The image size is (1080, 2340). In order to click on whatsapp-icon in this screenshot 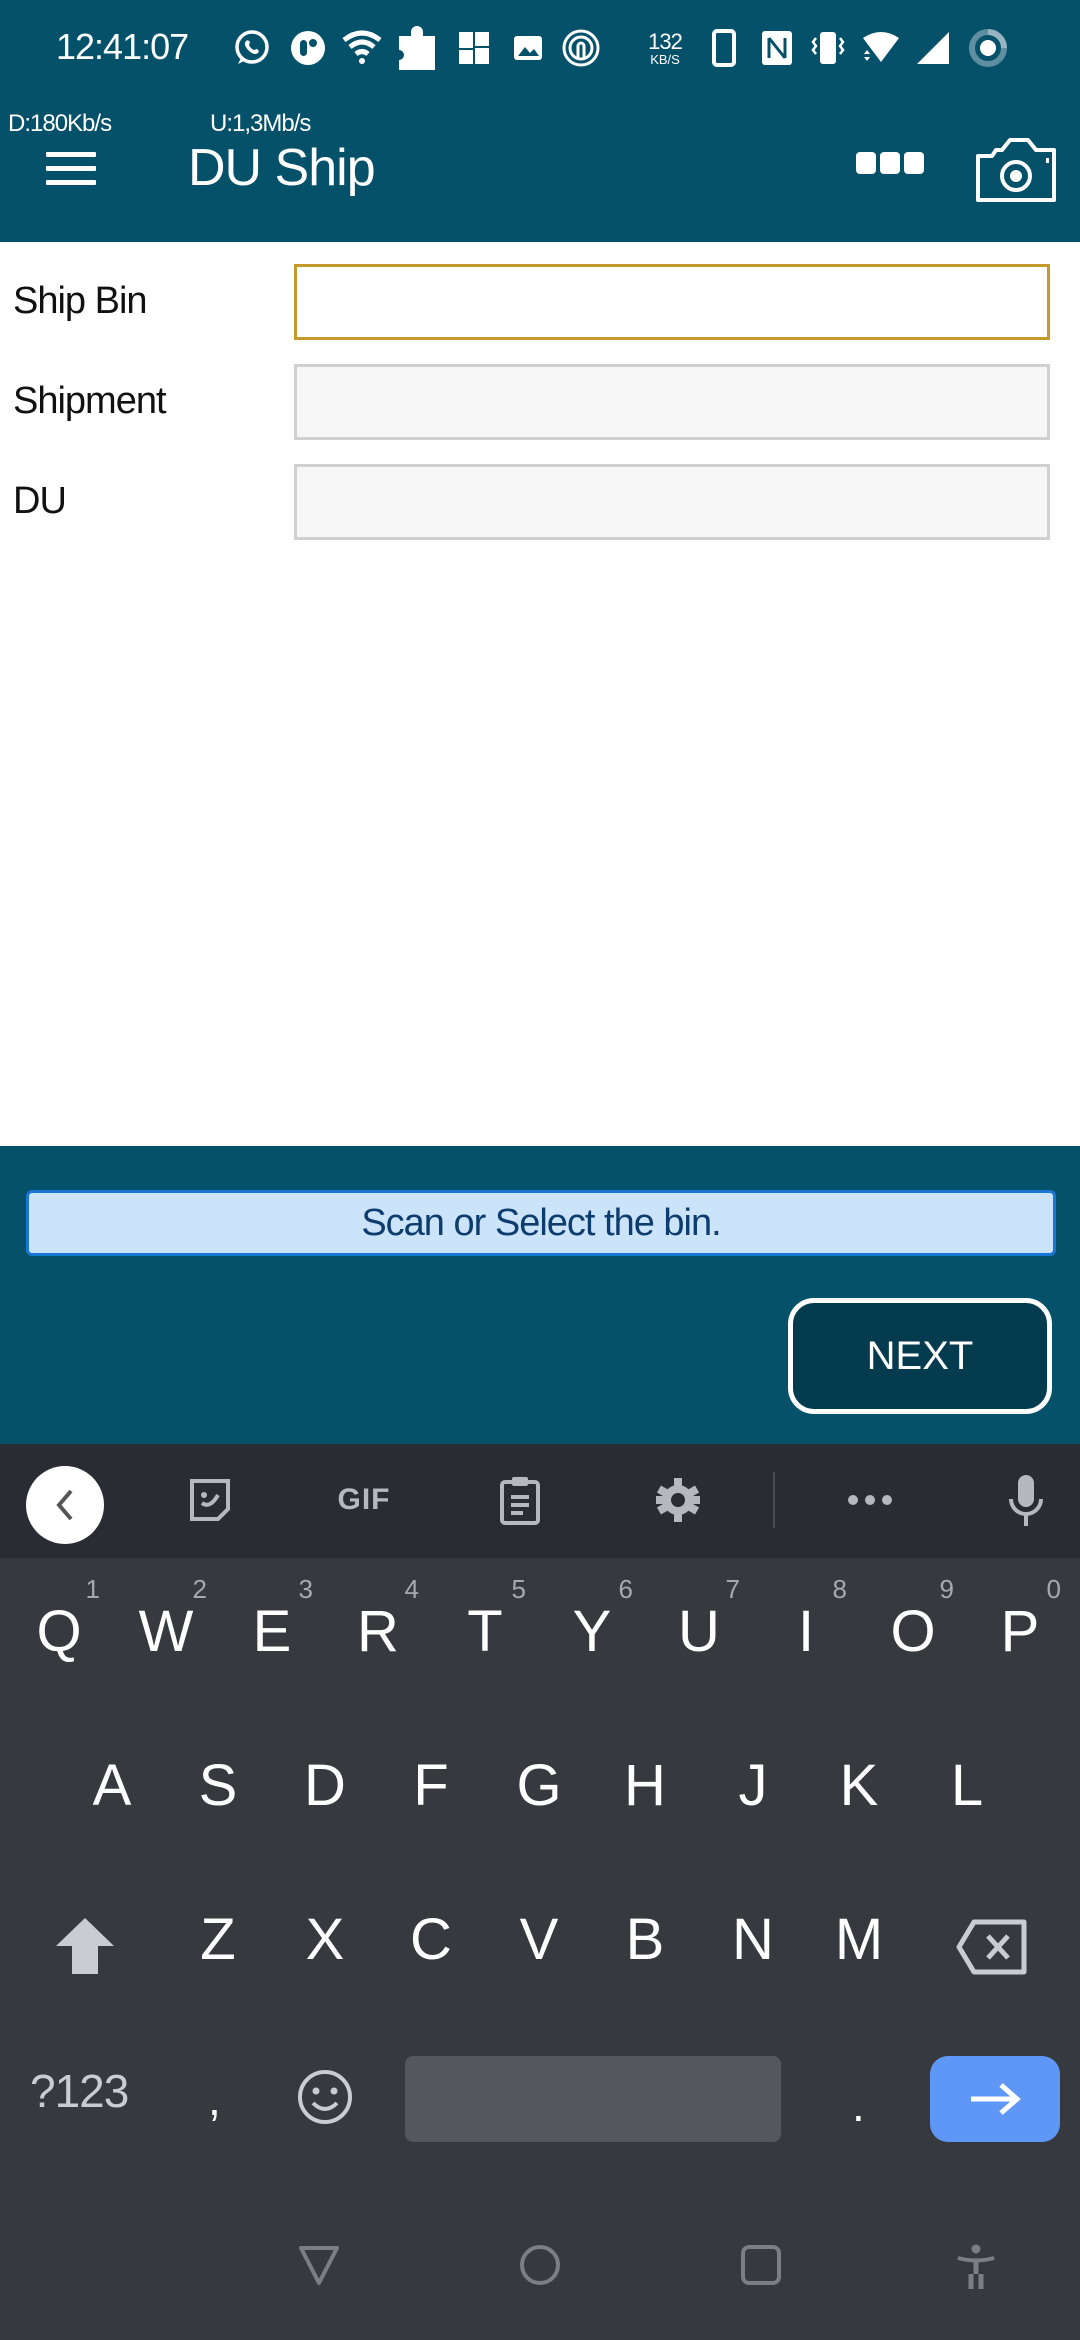, I will do `click(252, 48)`.